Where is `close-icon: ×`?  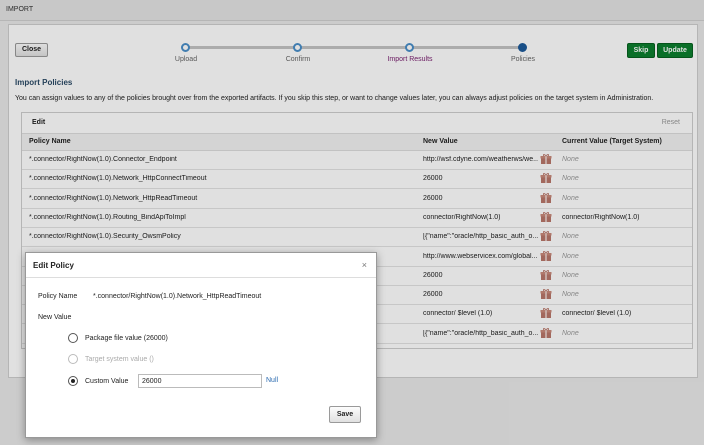 close-icon: × is located at coordinates (364, 265).